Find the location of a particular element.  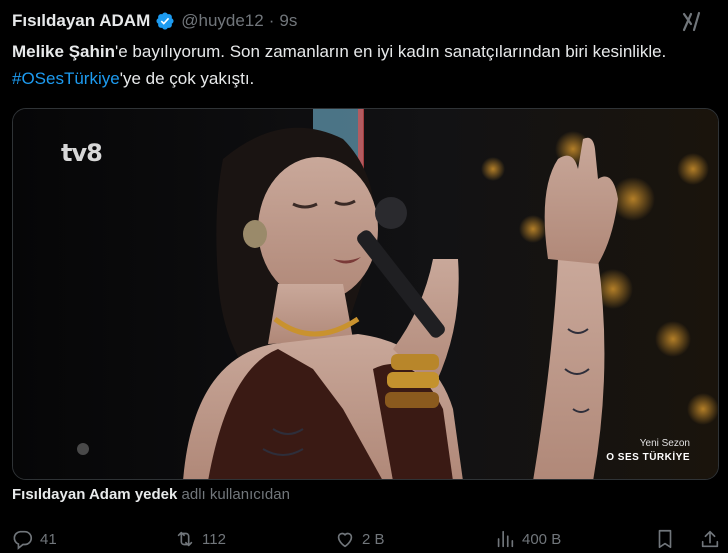

reply-icon is located at coordinates (23, 540).